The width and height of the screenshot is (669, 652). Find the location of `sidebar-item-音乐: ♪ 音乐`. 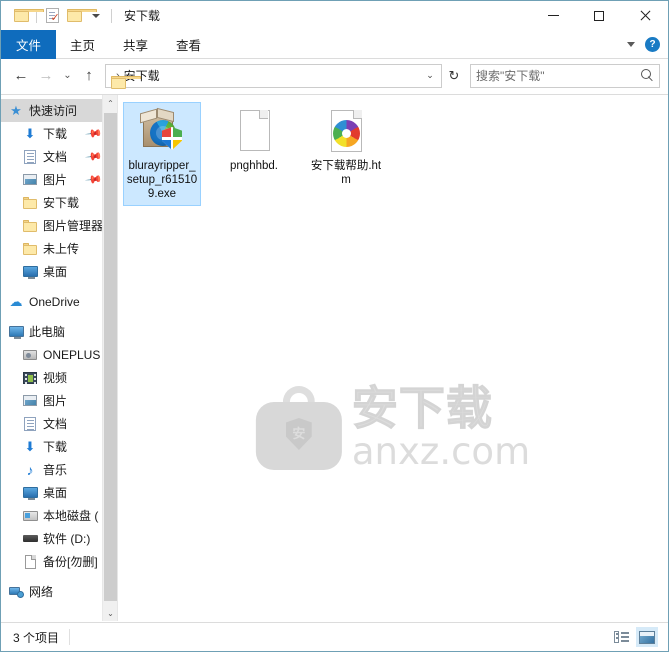

sidebar-item-音乐: ♪ 音乐 is located at coordinates (59, 469).